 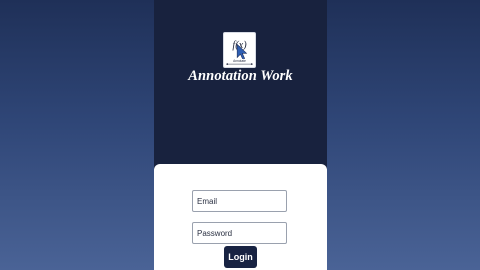 I want to click on app-logo: f(x) Annotate, so click(x=239, y=50).